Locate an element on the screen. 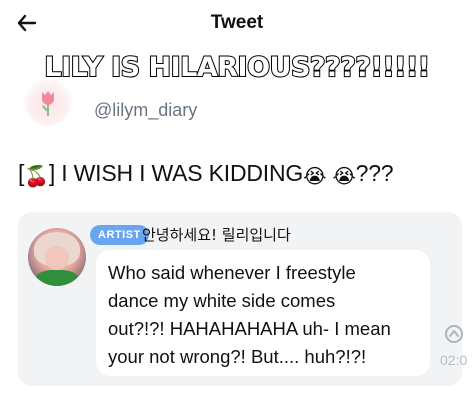 The width and height of the screenshot is (474, 409). author-row: @lilym_diary is located at coordinates (174, 101).